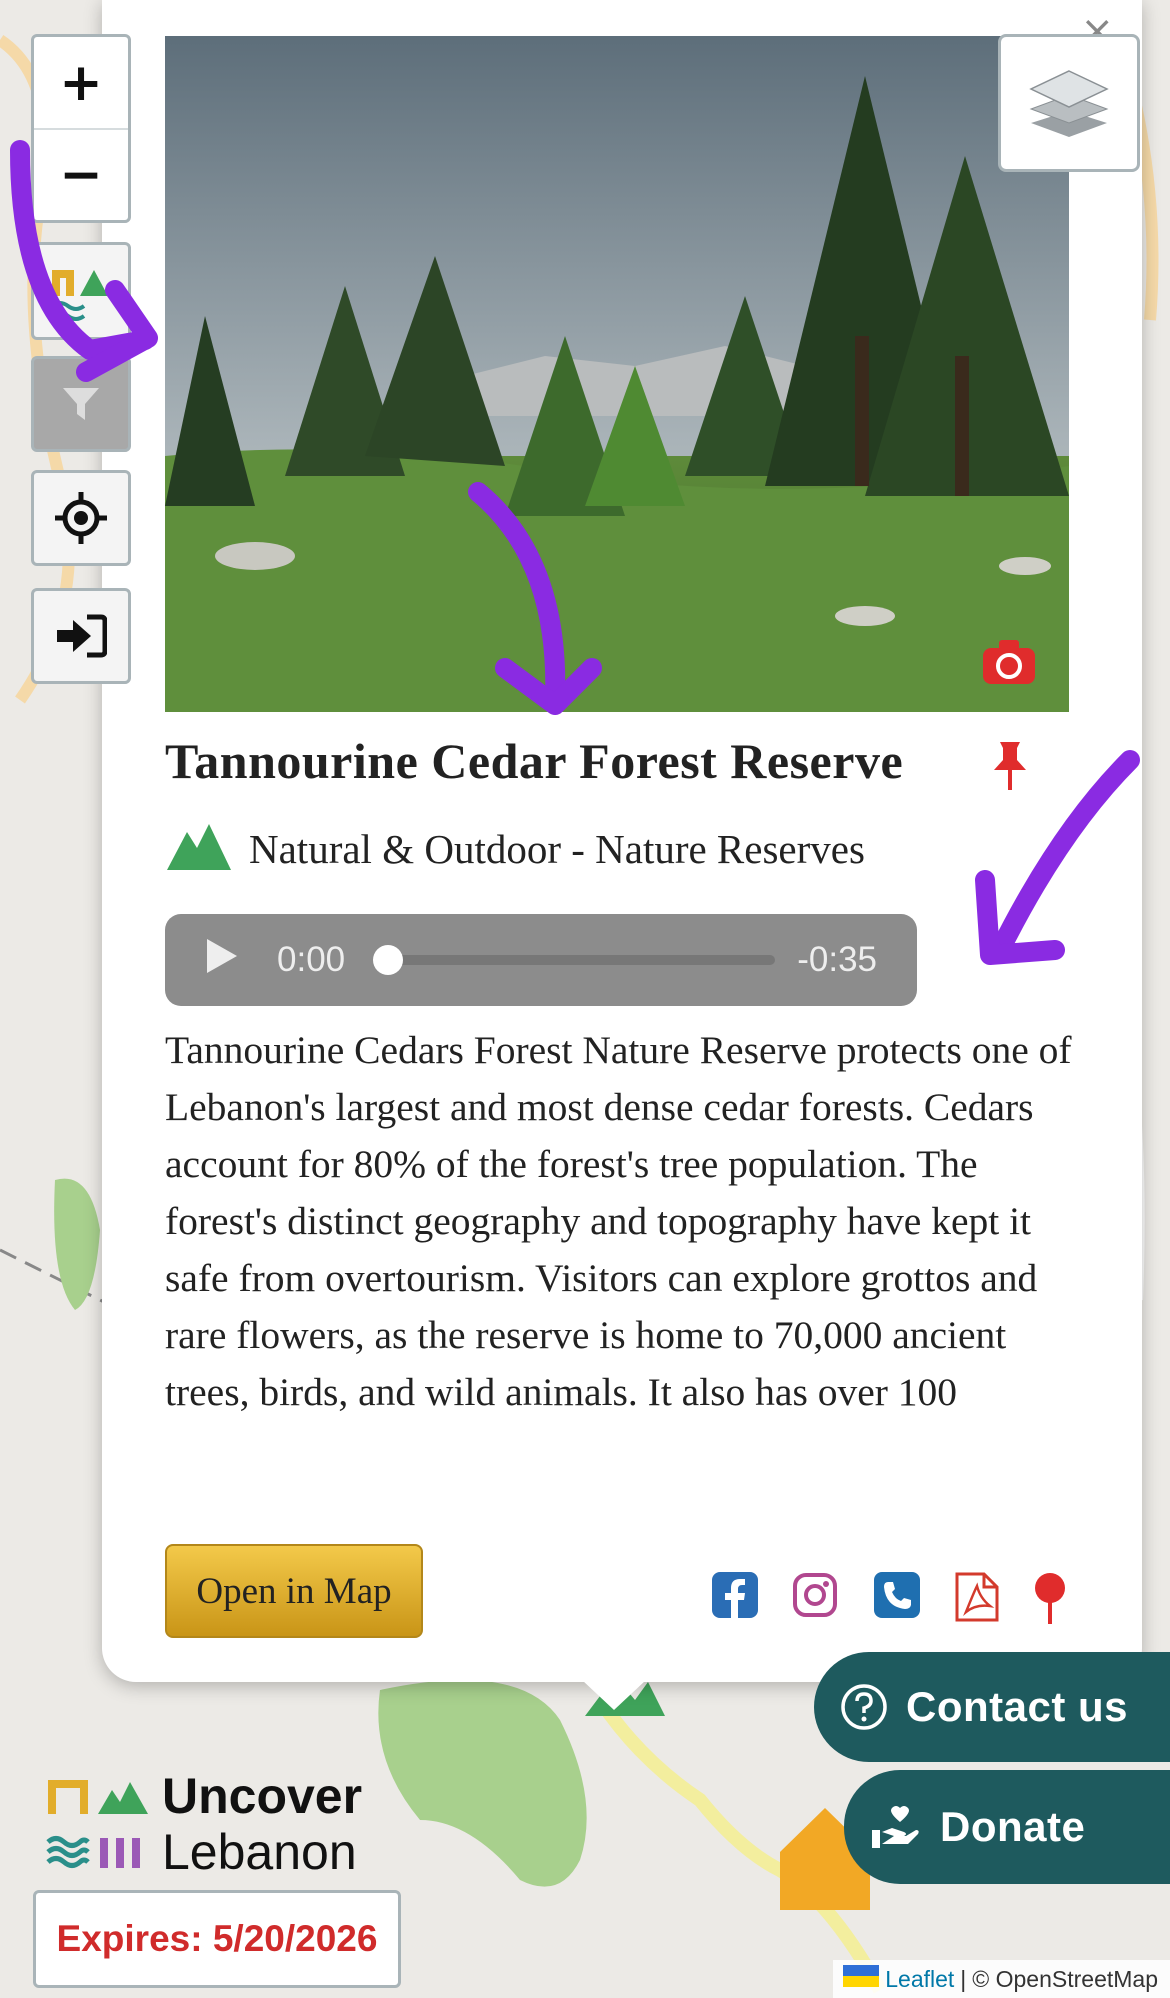 The width and height of the screenshot is (1170, 1998). Describe the element at coordinates (919, 1979) in the screenshot. I see `leaflet-link: Leaflet` at that location.